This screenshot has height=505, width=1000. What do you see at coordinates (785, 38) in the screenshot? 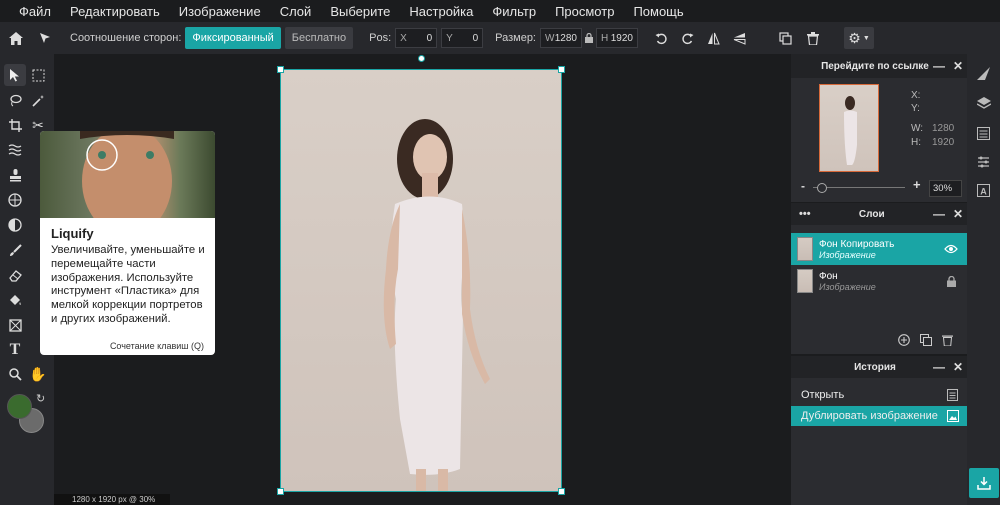
I see `duplicate-button` at bounding box center [785, 38].